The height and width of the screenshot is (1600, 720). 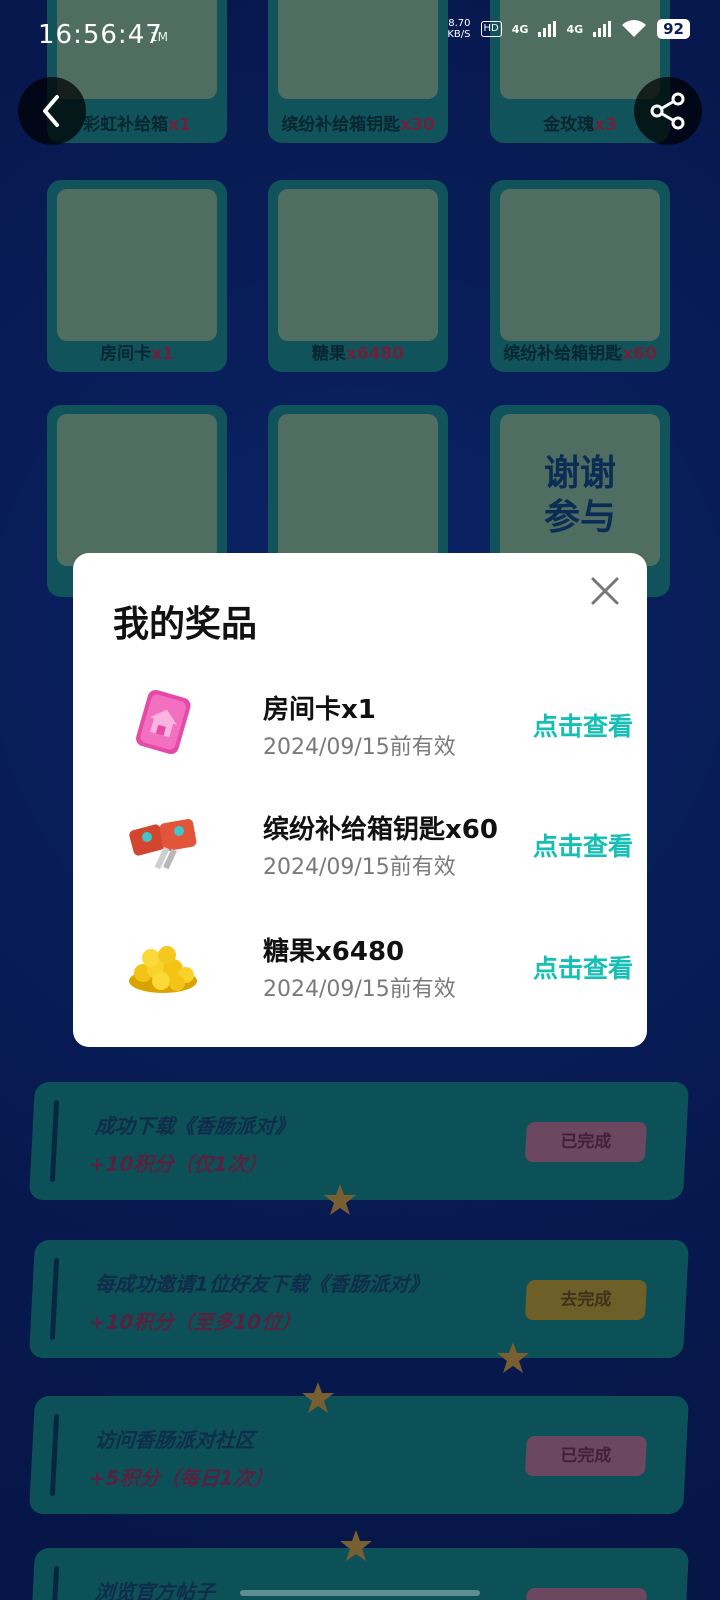 I want to click on close-icon, so click(x=605, y=591).